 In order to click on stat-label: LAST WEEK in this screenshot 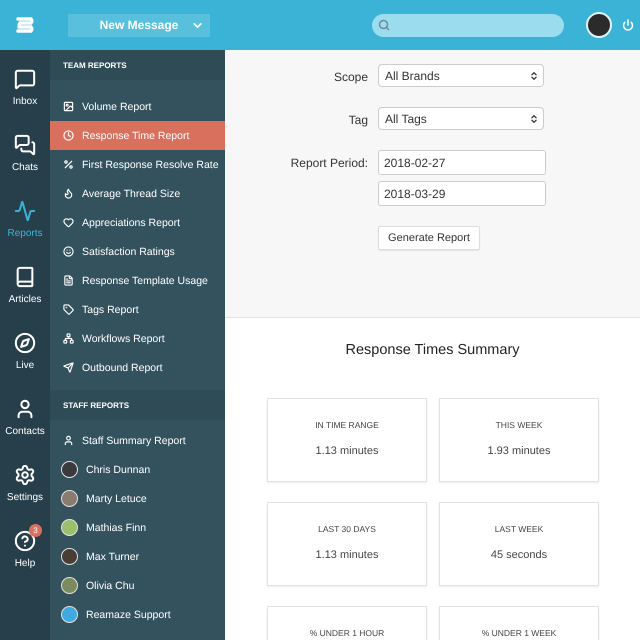, I will do `click(519, 529)`.